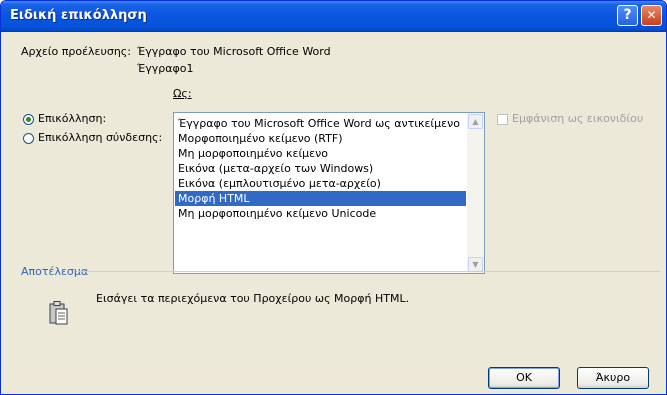  I want to click on paste-link-radio-circle, so click(28, 138).